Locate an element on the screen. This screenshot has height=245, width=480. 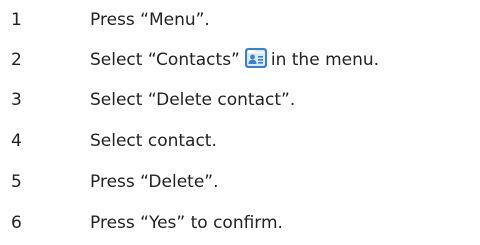
step-text: Select “Contacts” in the menu. is located at coordinates (234, 60).